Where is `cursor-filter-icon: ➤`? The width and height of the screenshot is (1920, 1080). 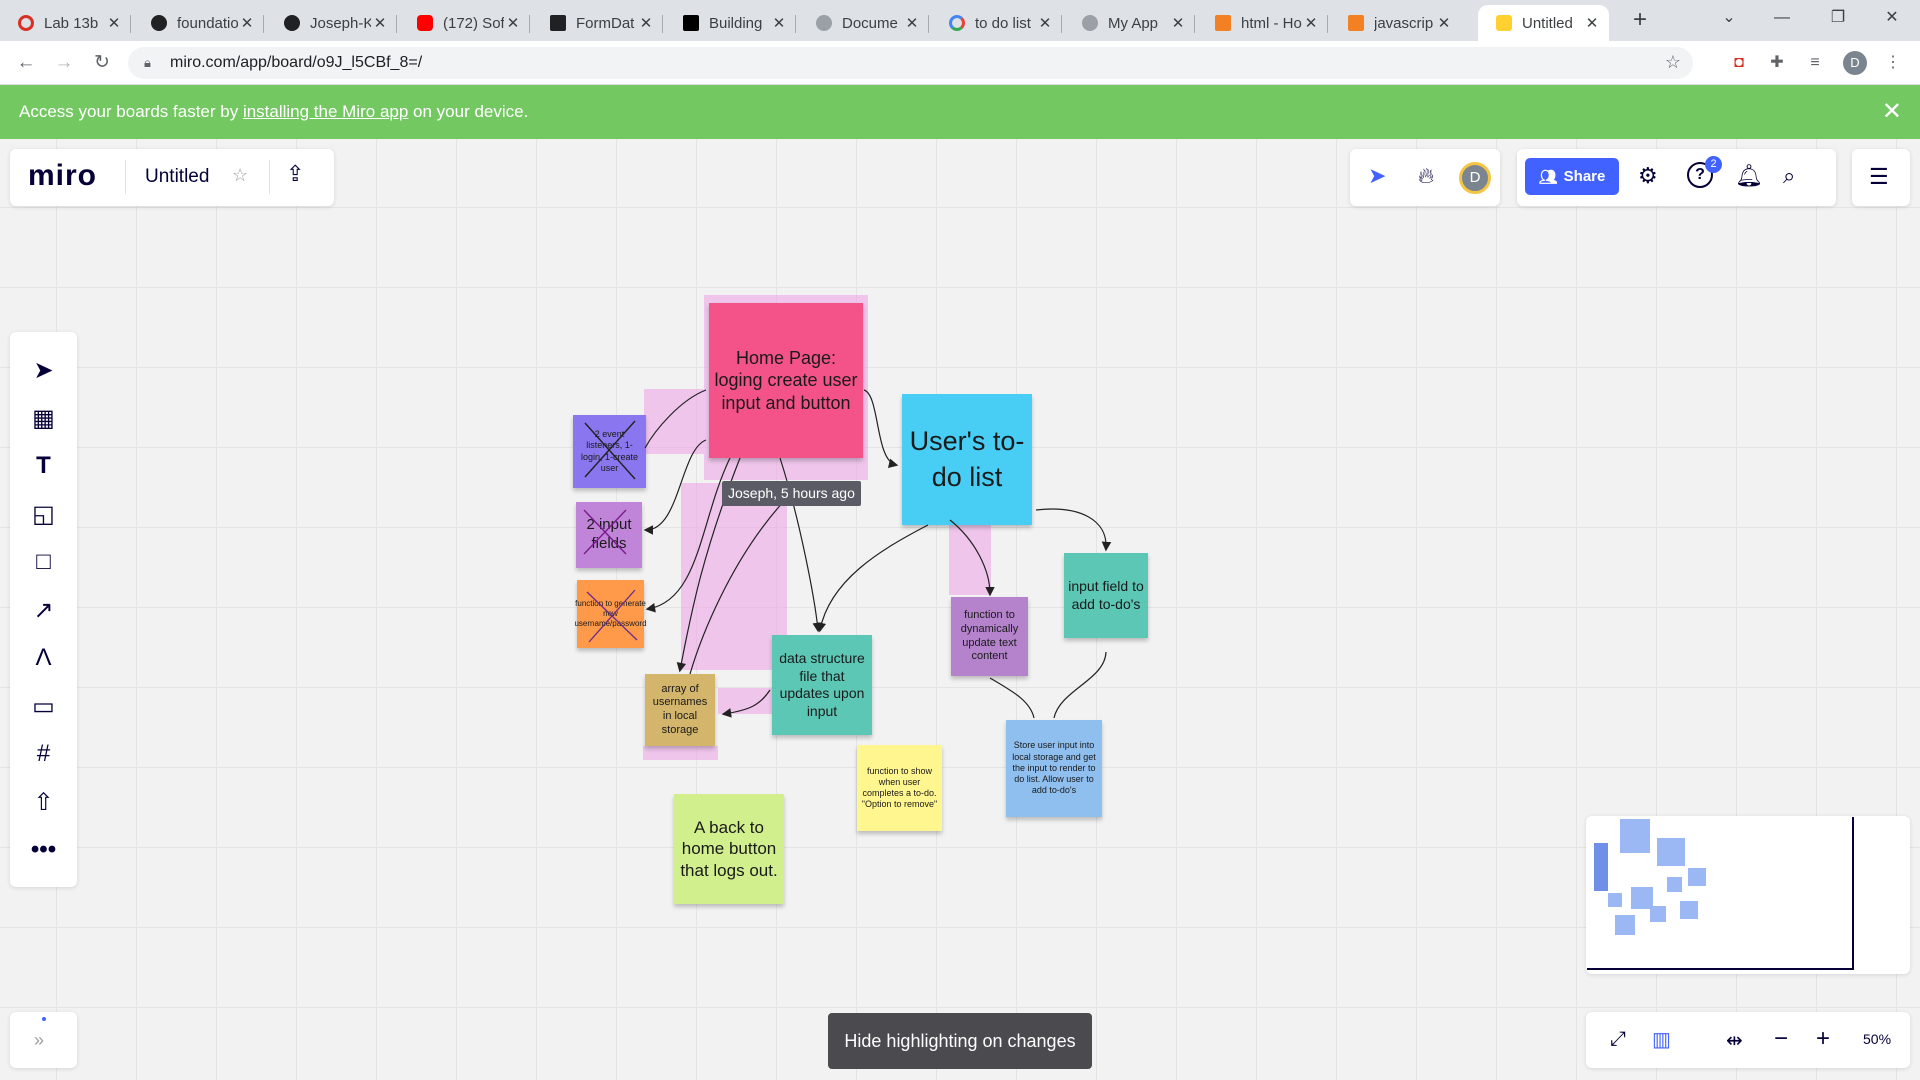 cursor-filter-icon: ➤ is located at coordinates (1377, 176).